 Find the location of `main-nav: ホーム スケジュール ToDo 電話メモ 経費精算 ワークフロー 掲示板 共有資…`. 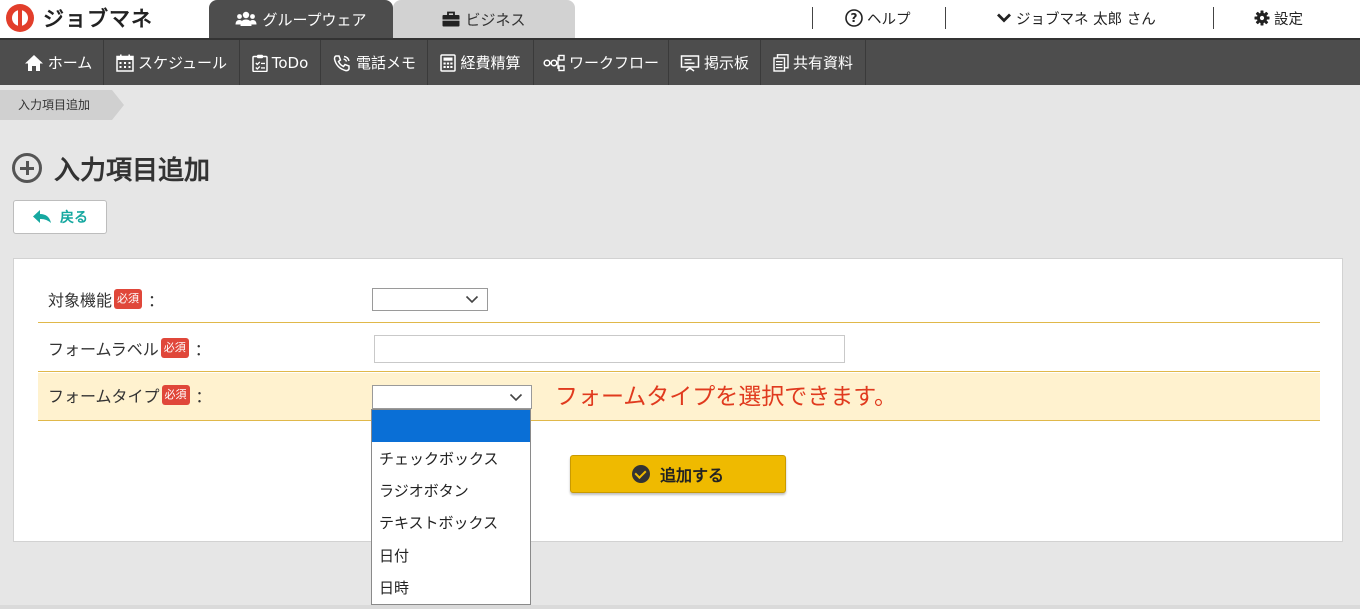

main-nav: ホーム スケジュール ToDo 電話メモ 経費精算 ワークフロー 掲示板 共有資… is located at coordinates (680, 61).